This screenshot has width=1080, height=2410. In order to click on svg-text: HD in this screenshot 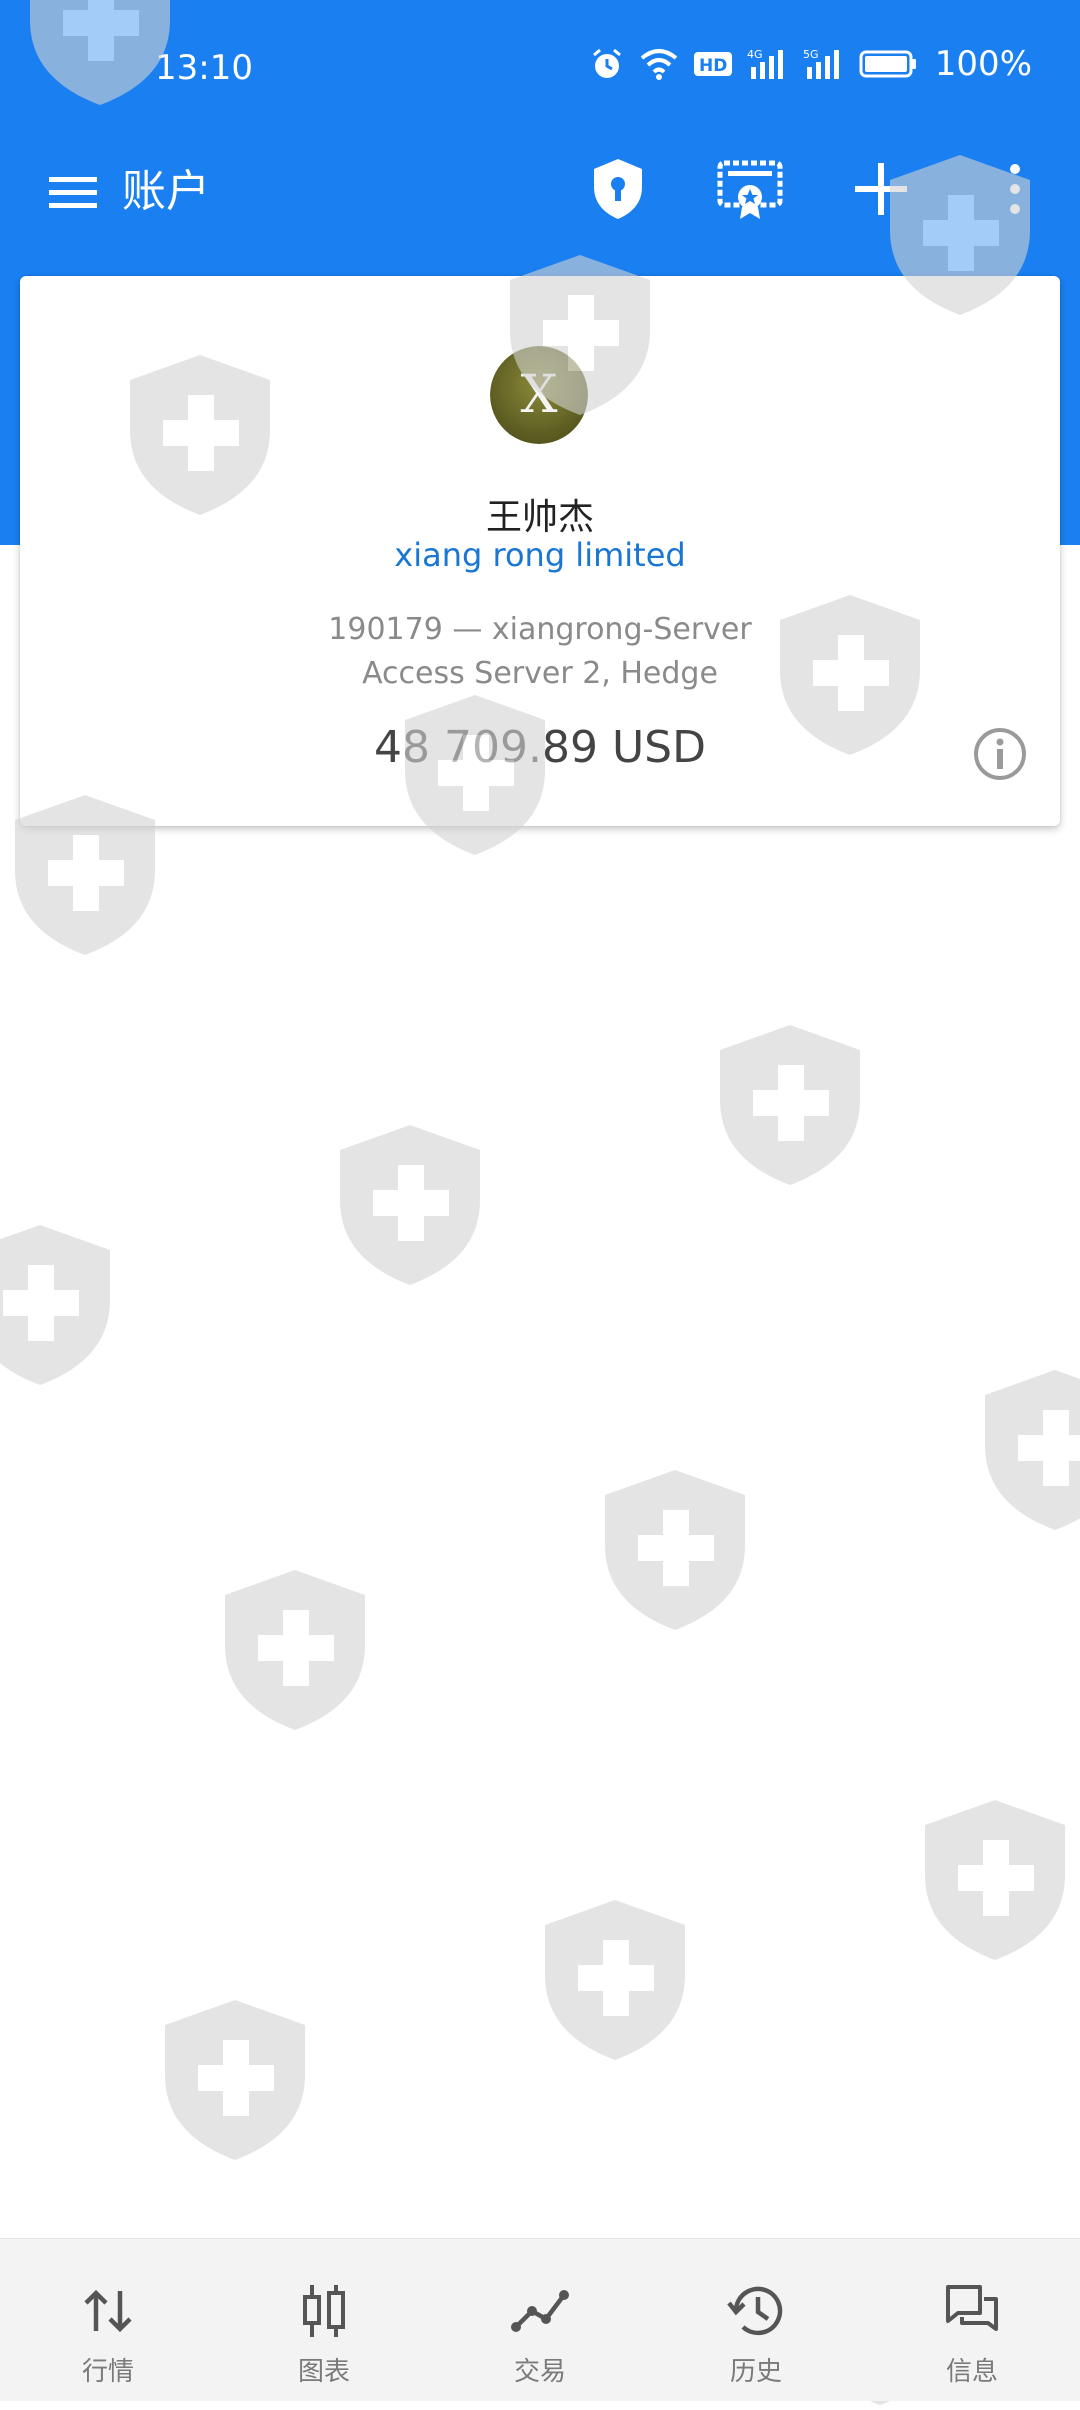, I will do `click(713, 66)`.